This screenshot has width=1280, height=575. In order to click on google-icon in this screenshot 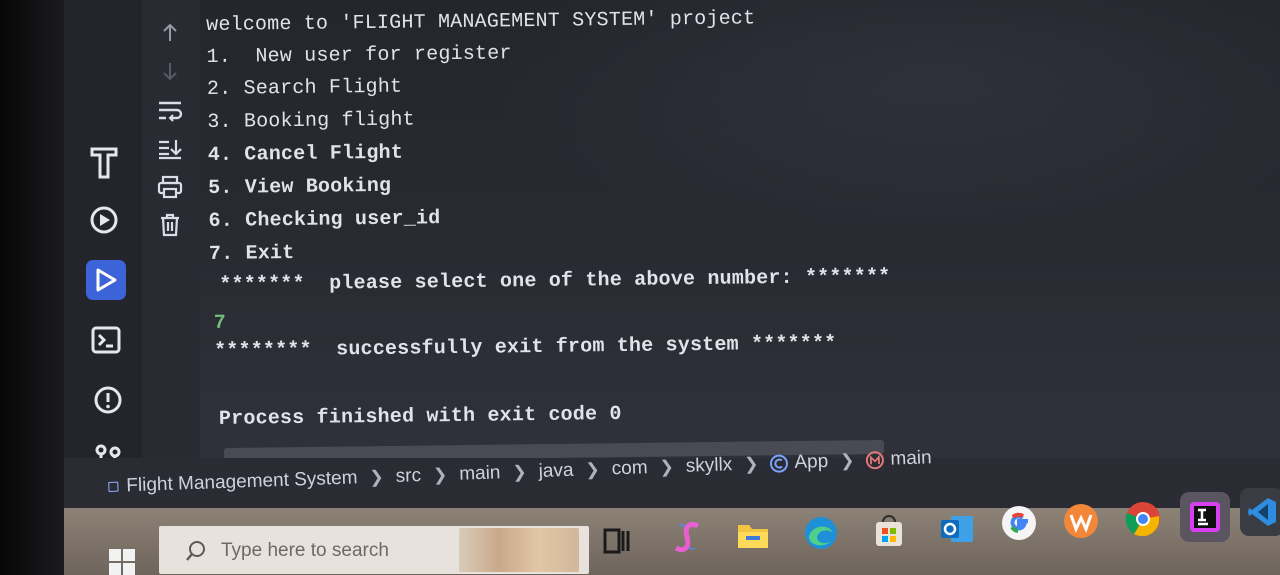, I will do `click(1019, 523)`.